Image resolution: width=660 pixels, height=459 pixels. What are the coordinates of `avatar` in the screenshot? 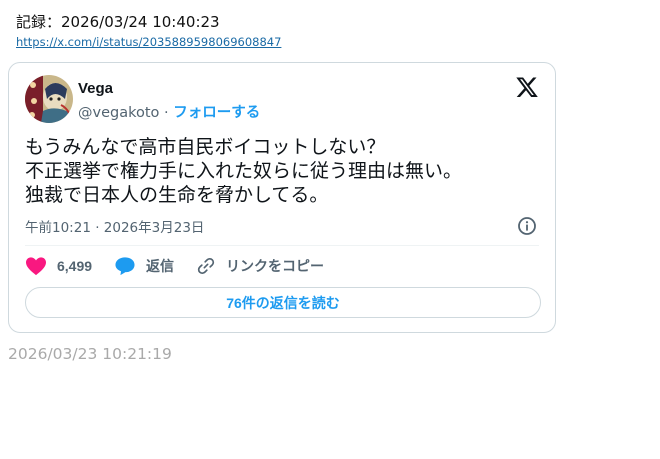 It's located at (49, 99).